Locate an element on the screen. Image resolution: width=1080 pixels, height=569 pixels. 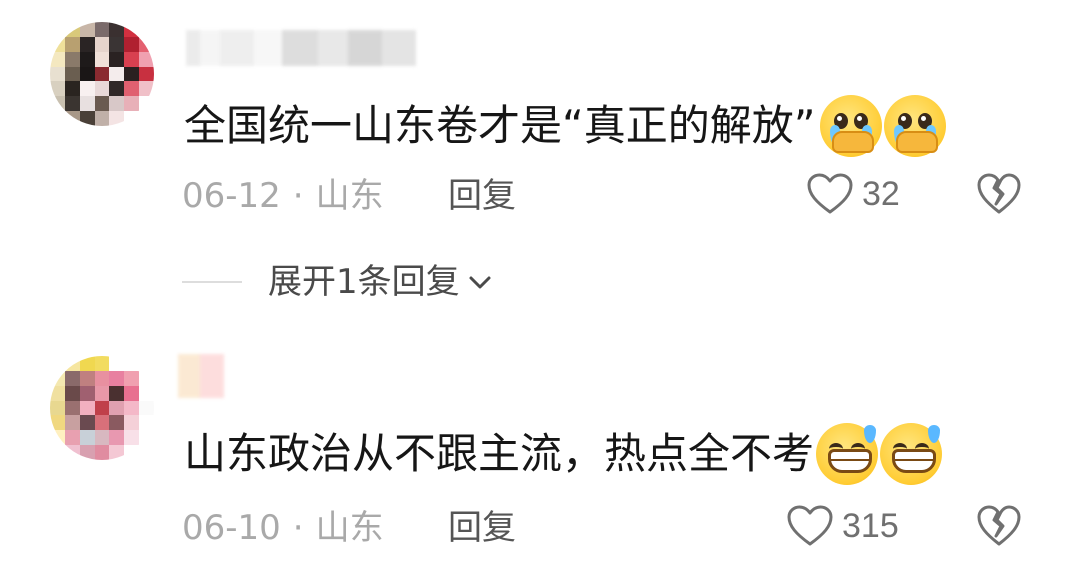
comment-text-content: 山东政治从不跟主流，热点全不考 is located at coordinates (499, 453).